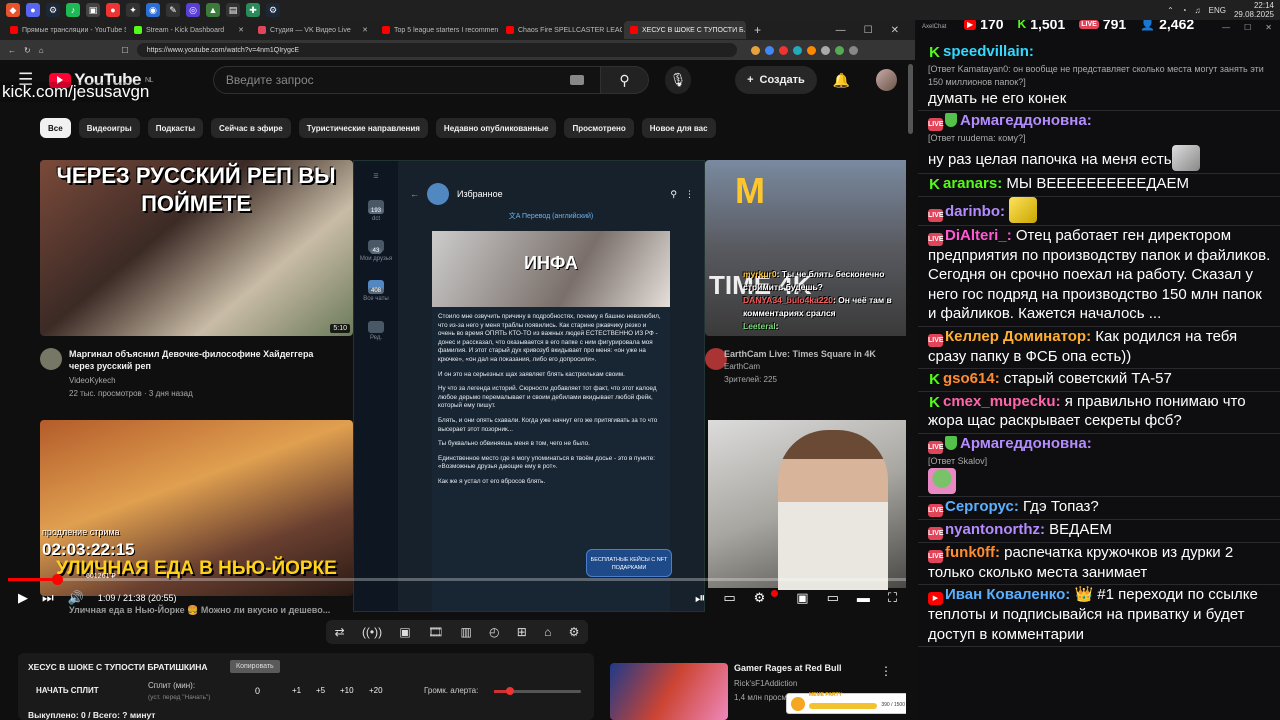 The height and width of the screenshot is (720, 1280). I want to click on bars-icon: ▥, so click(465, 632).